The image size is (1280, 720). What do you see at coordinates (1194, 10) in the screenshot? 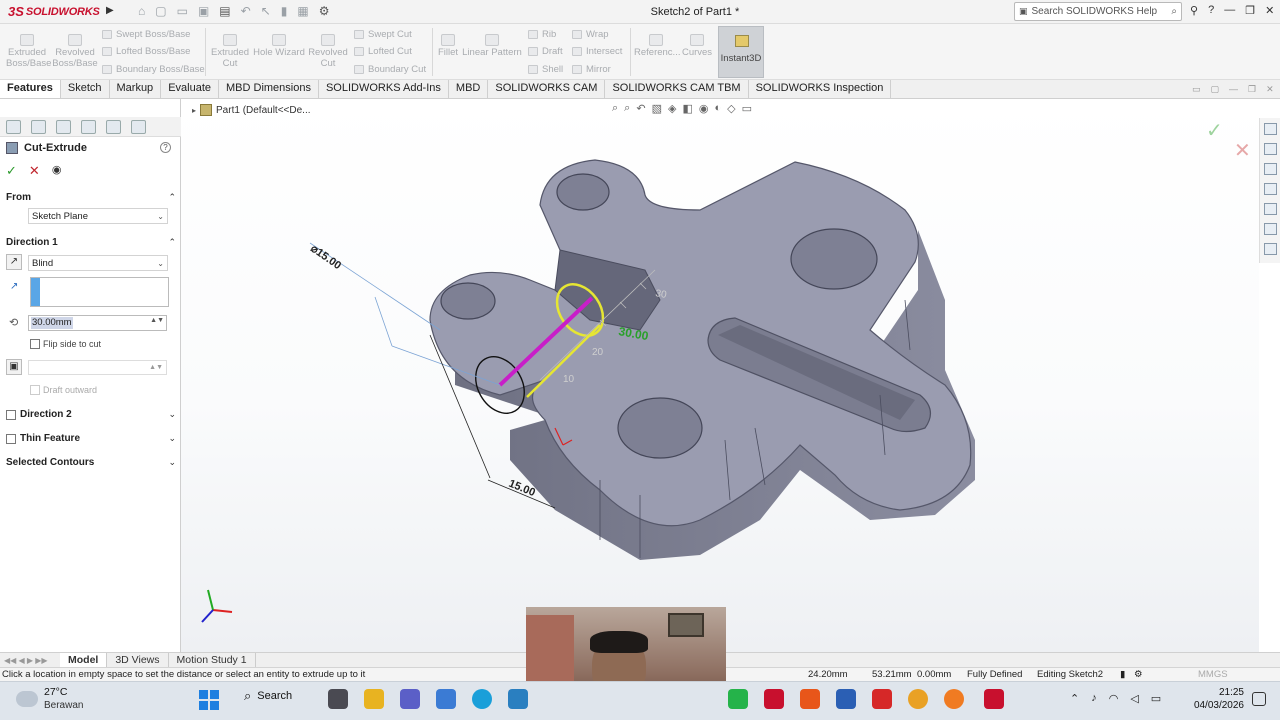
I see `user-icon: ⚲` at bounding box center [1194, 10].